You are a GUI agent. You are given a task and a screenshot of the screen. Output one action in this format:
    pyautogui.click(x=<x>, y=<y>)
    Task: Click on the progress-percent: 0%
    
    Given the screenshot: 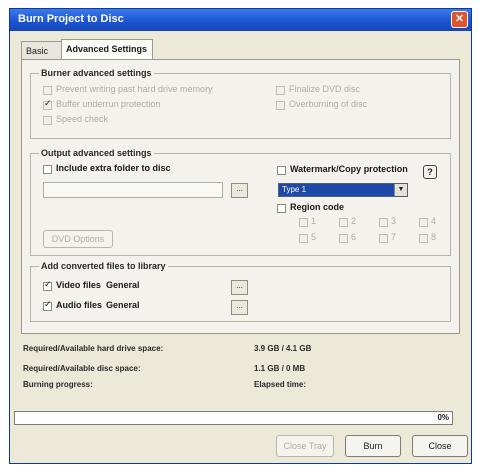 What is the action you would take?
    pyautogui.click(x=443, y=417)
    